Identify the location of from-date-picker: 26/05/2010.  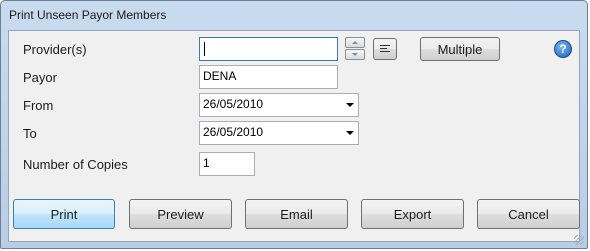
(279, 105).